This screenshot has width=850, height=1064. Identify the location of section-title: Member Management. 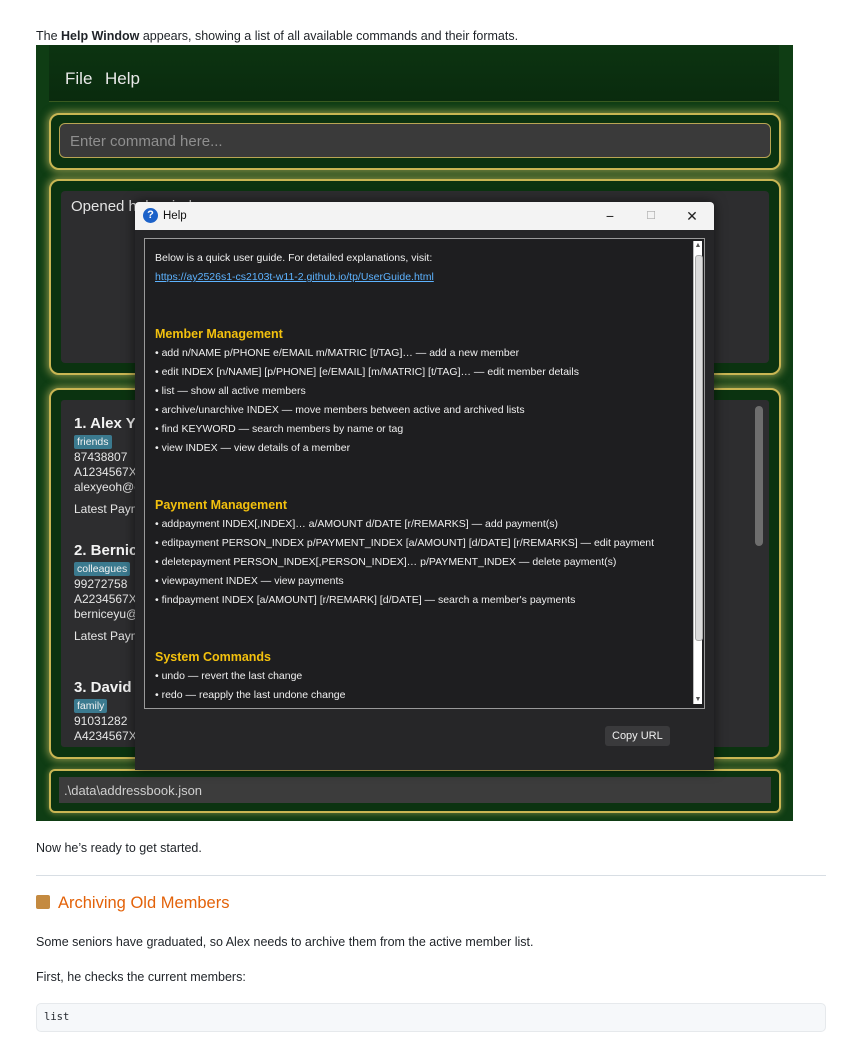
(219, 334).